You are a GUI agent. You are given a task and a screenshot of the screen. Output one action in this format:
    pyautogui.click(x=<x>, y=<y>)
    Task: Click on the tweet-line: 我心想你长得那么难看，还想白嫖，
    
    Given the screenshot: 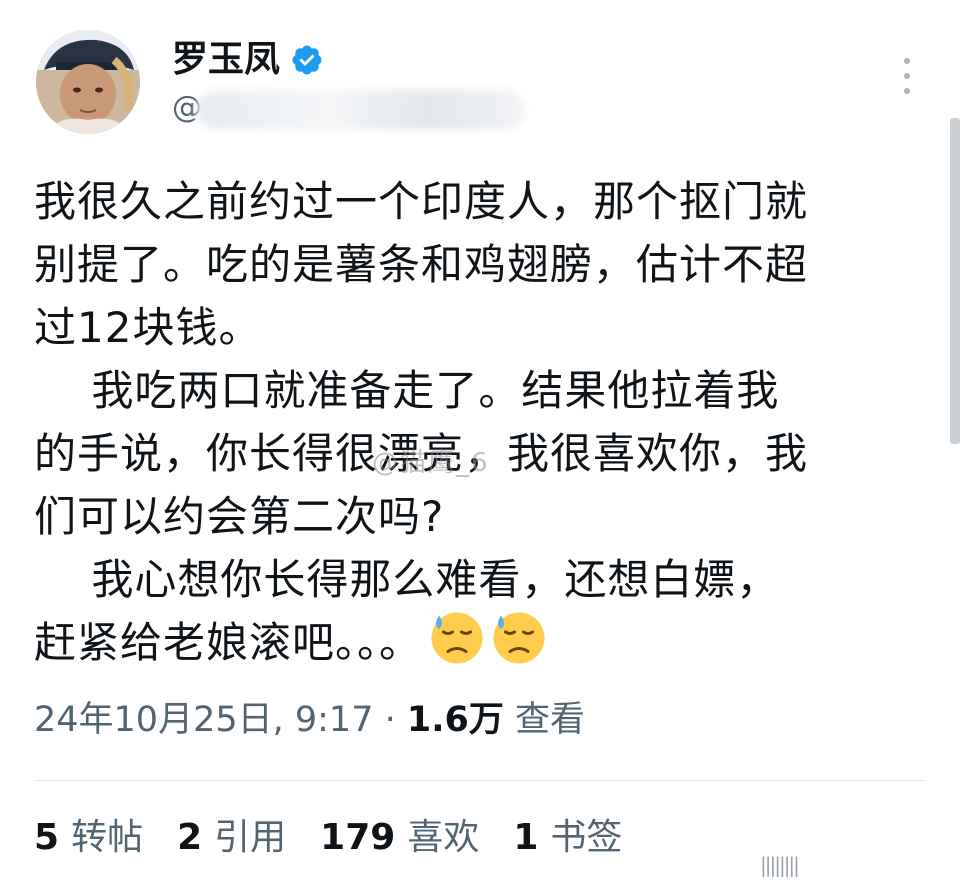 What is the action you would take?
    pyautogui.click(x=407, y=579)
    